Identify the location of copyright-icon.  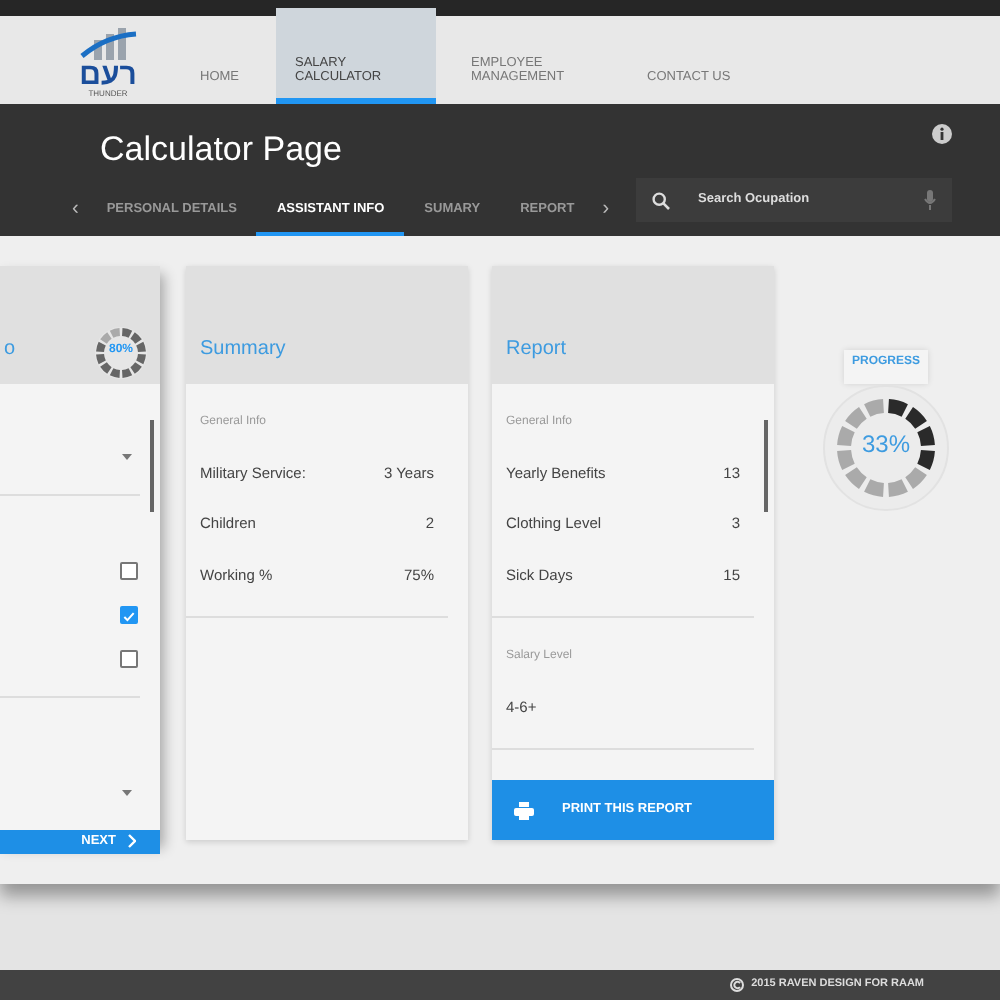
(736, 985).